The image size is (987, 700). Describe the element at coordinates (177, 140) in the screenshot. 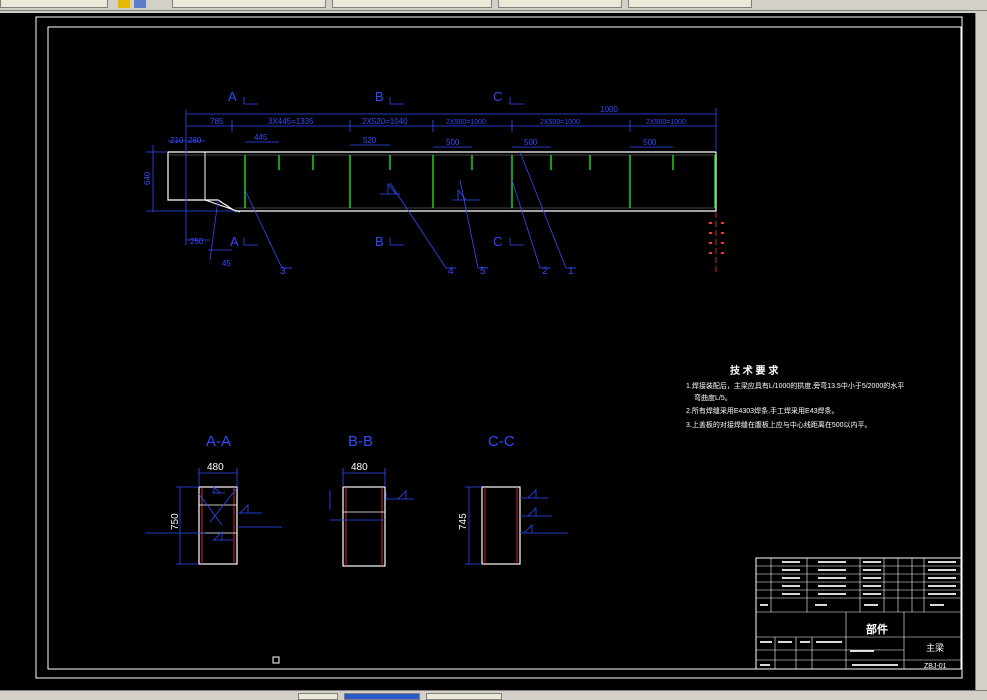

I see `left-dim: 210` at that location.